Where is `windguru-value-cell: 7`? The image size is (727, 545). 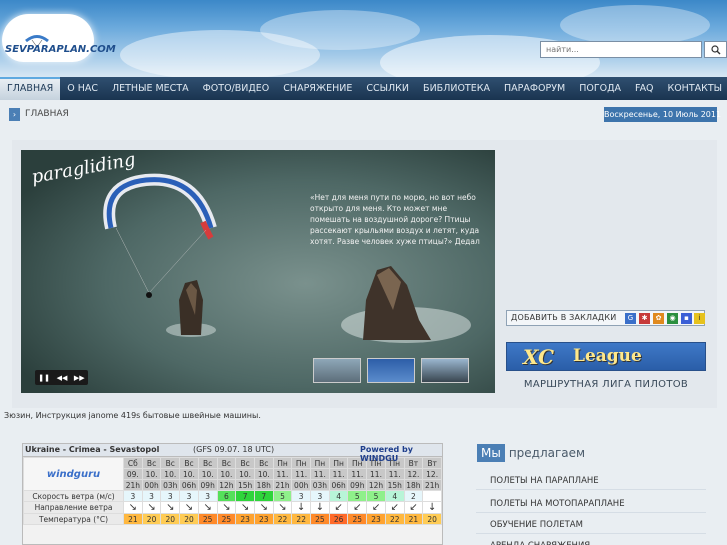
windguru-value-cell: 7 is located at coordinates (263, 496).